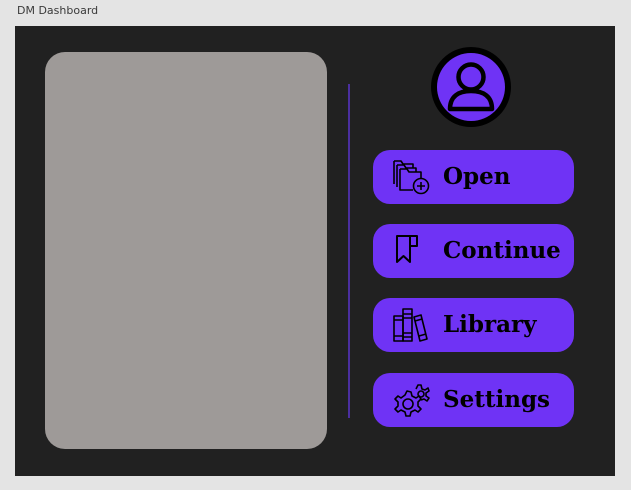 The height and width of the screenshot is (490, 631). What do you see at coordinates (411, 400) in the screenshot?
I see `gears-icon` at bounding box center [411, 400].